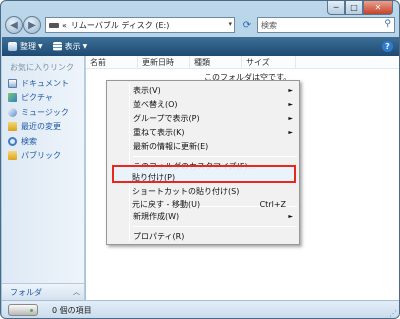  I want to click on favorite-links-title: お気に入りリンク, so click(42, 67).